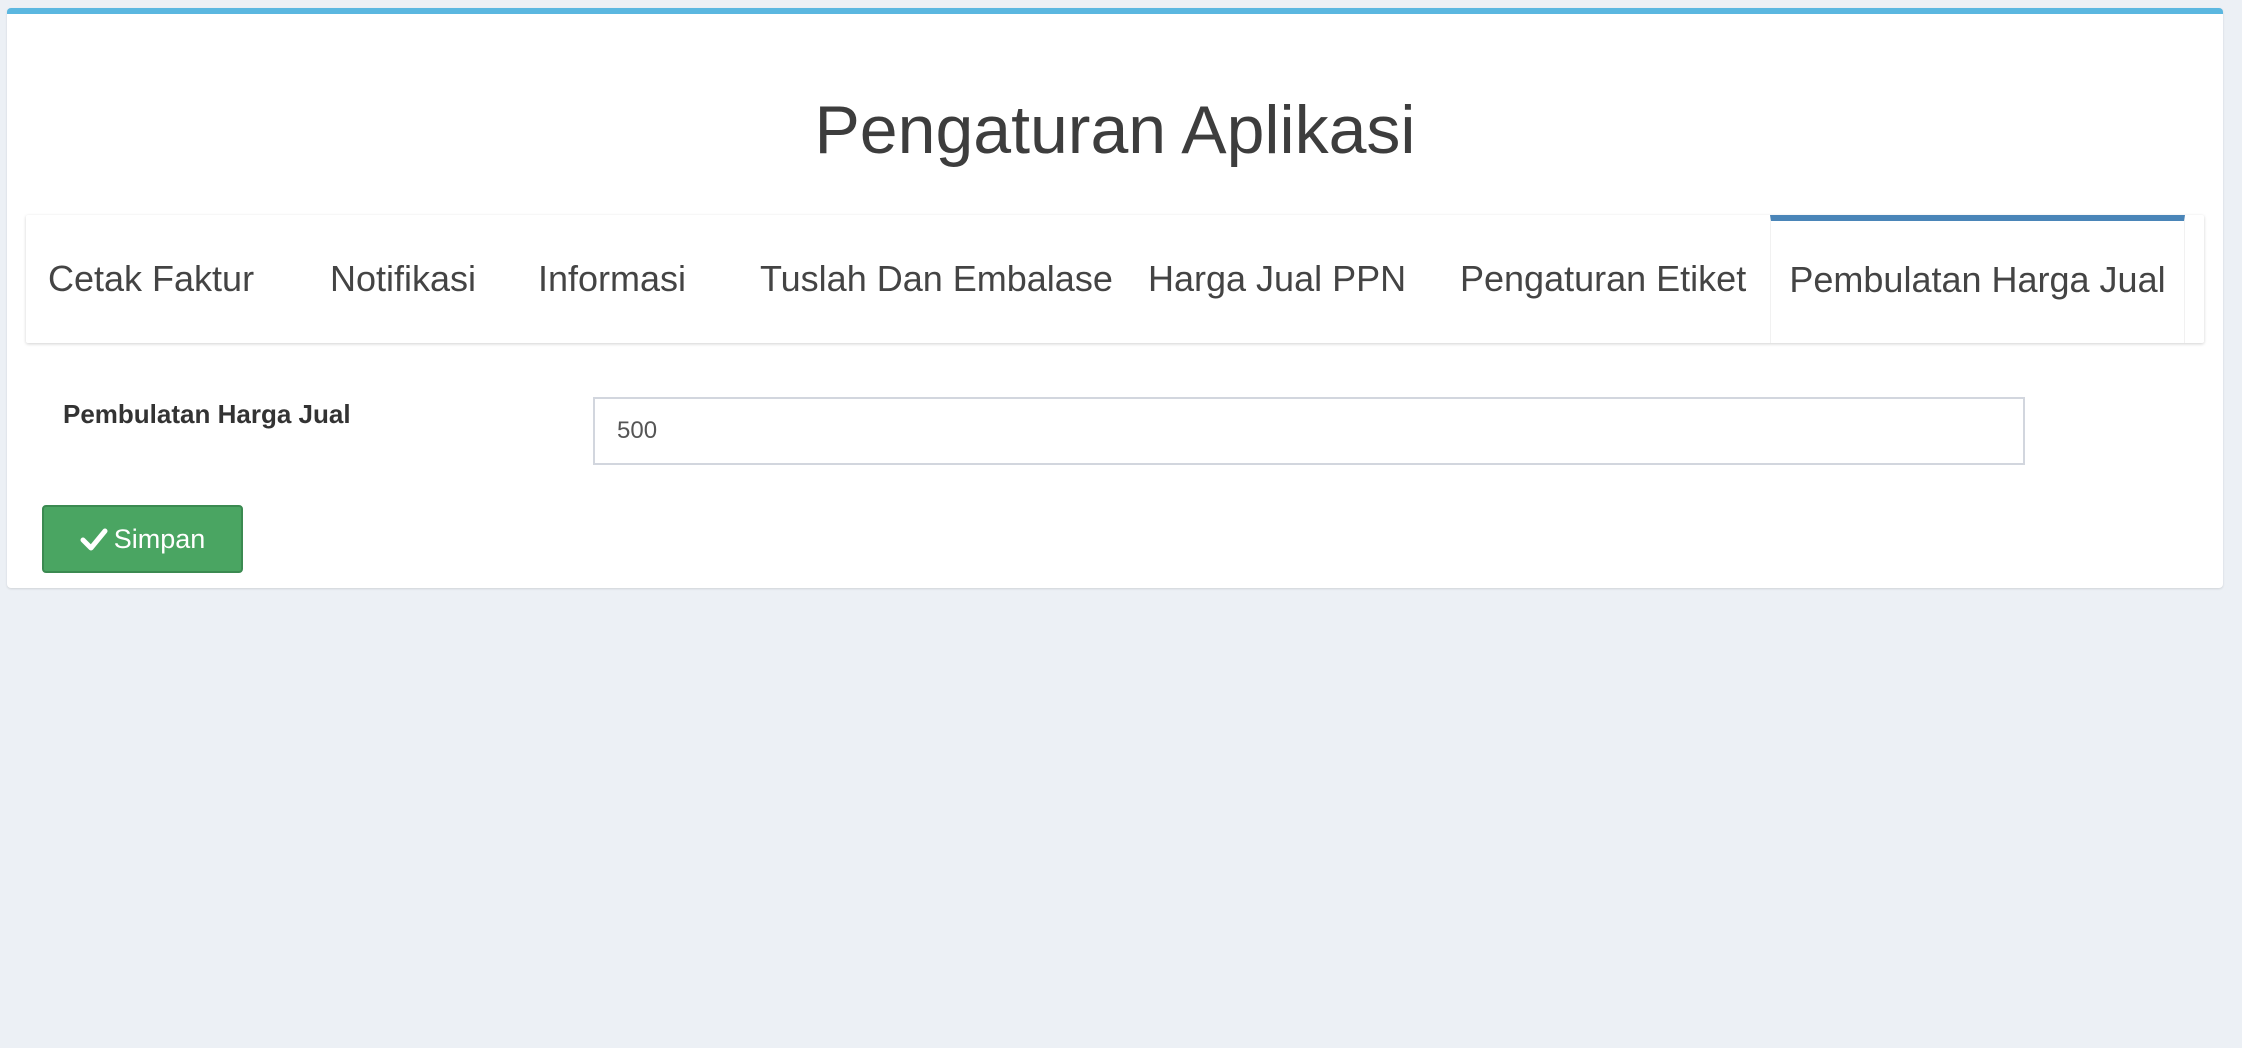 This screenshot has height=1048, width=2242. What do you see at coordinates (207, 414) in the screenshot?
I see `pembulatan-harga-jual-label: Pembulatan Harga Jual` at bounding box center [207, 414].